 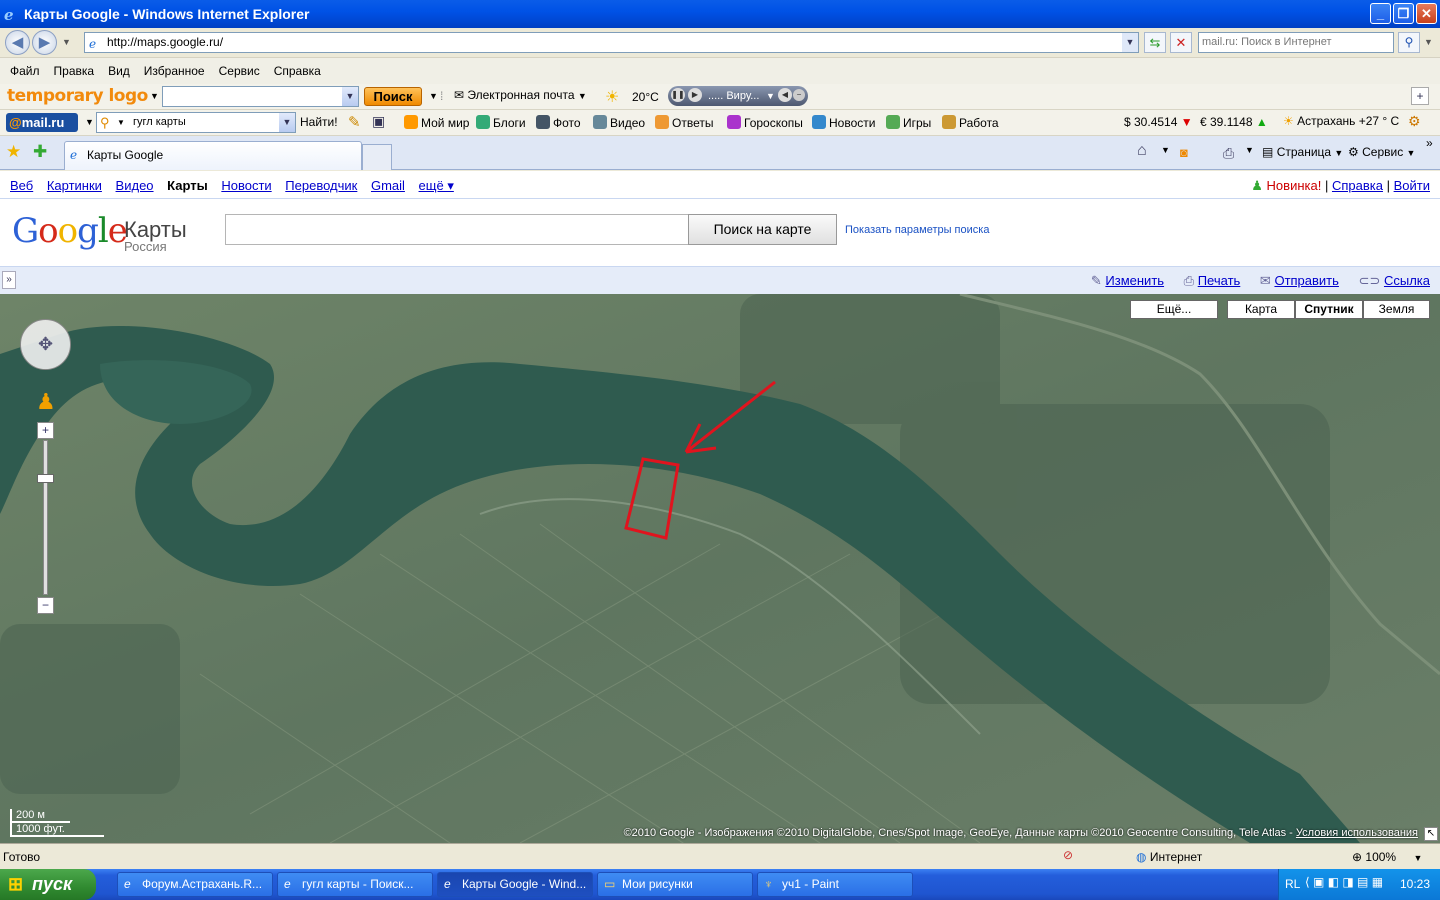 I want to click on task-paint: ♆ уч1 - Paint, so click(x=835, y=884).